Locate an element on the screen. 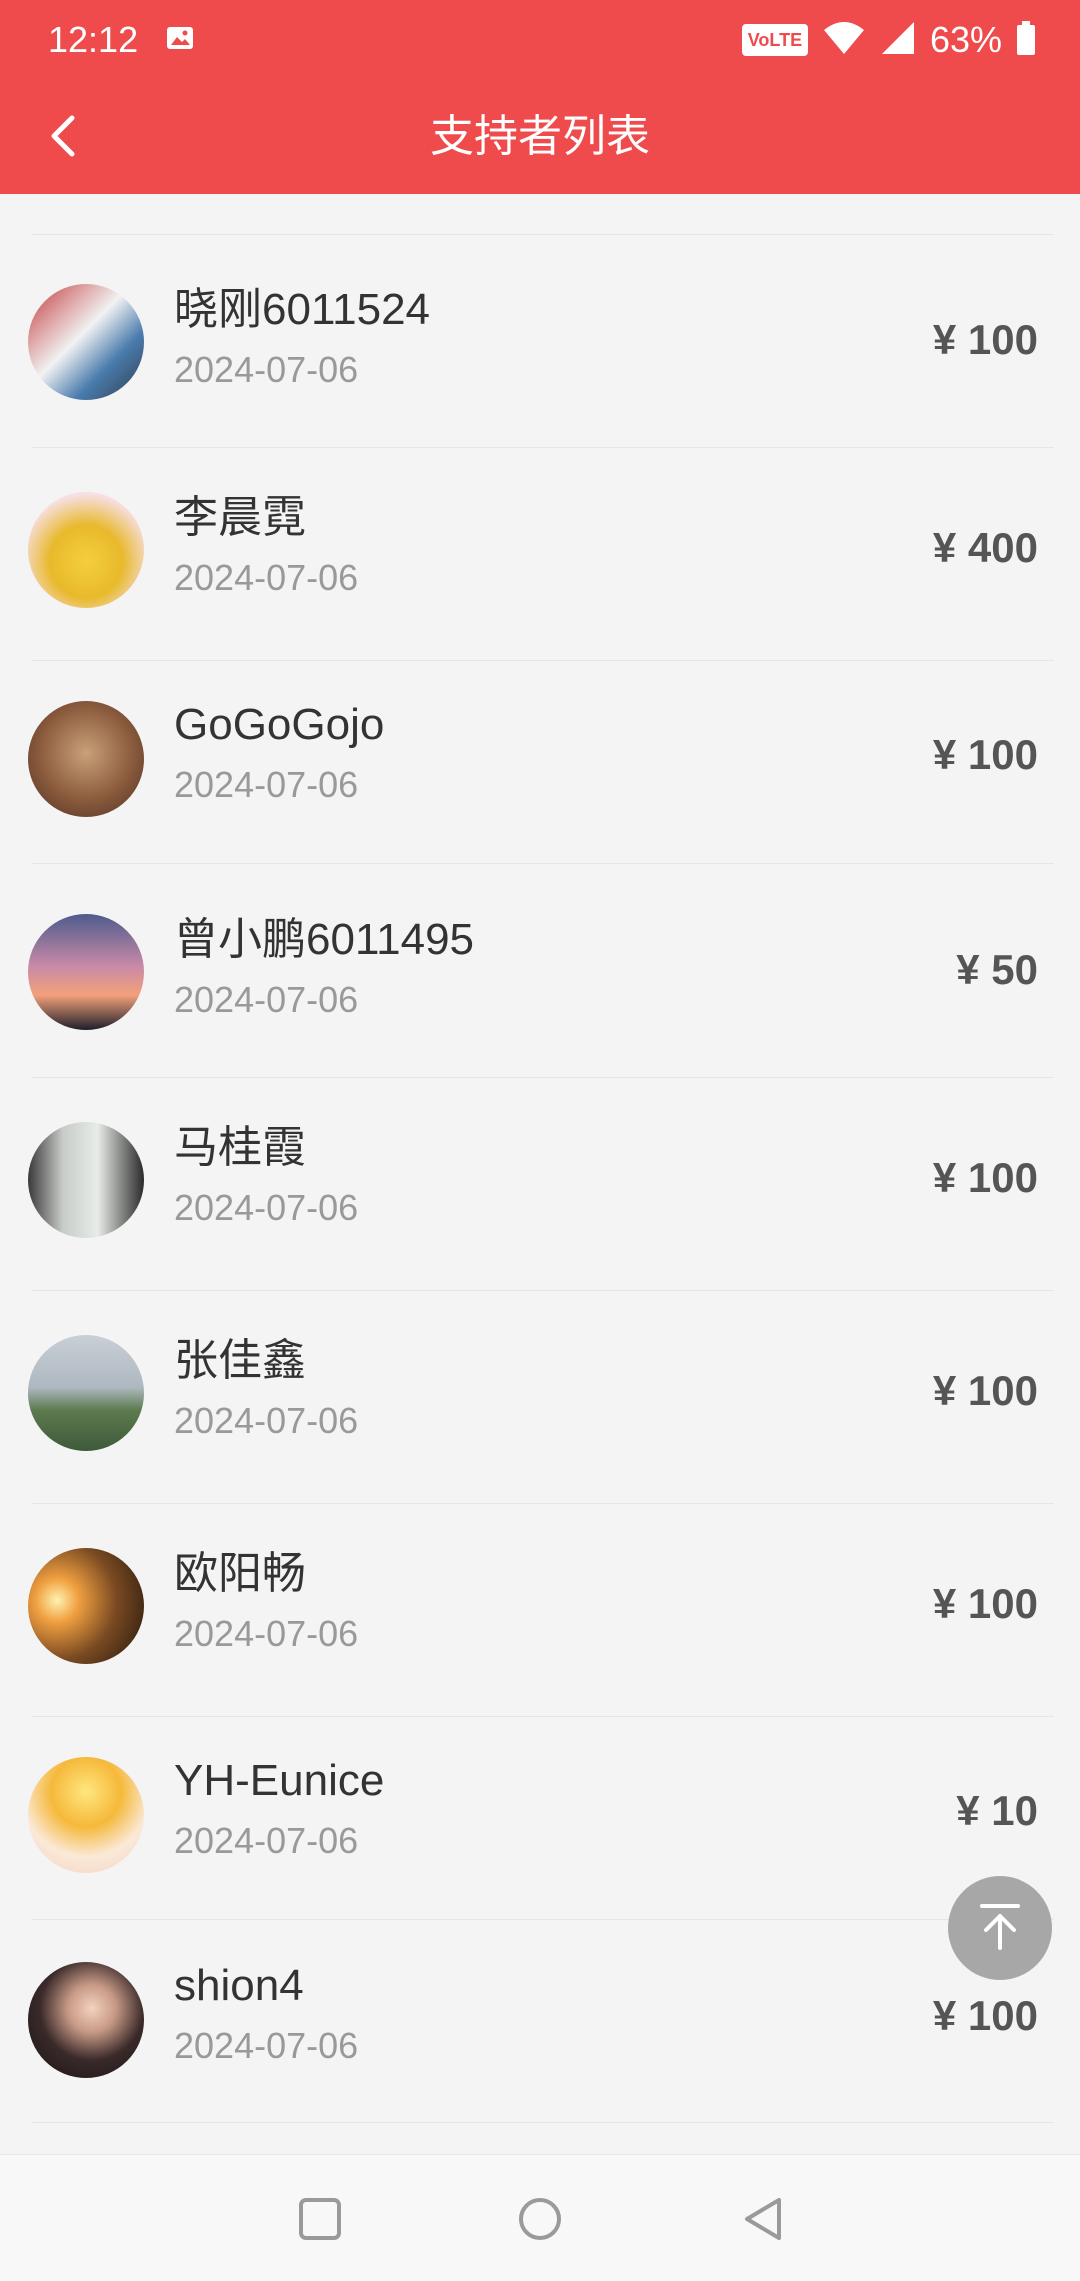  supporter-name: 欧阳畅 is located at coordinates (240, 1573).